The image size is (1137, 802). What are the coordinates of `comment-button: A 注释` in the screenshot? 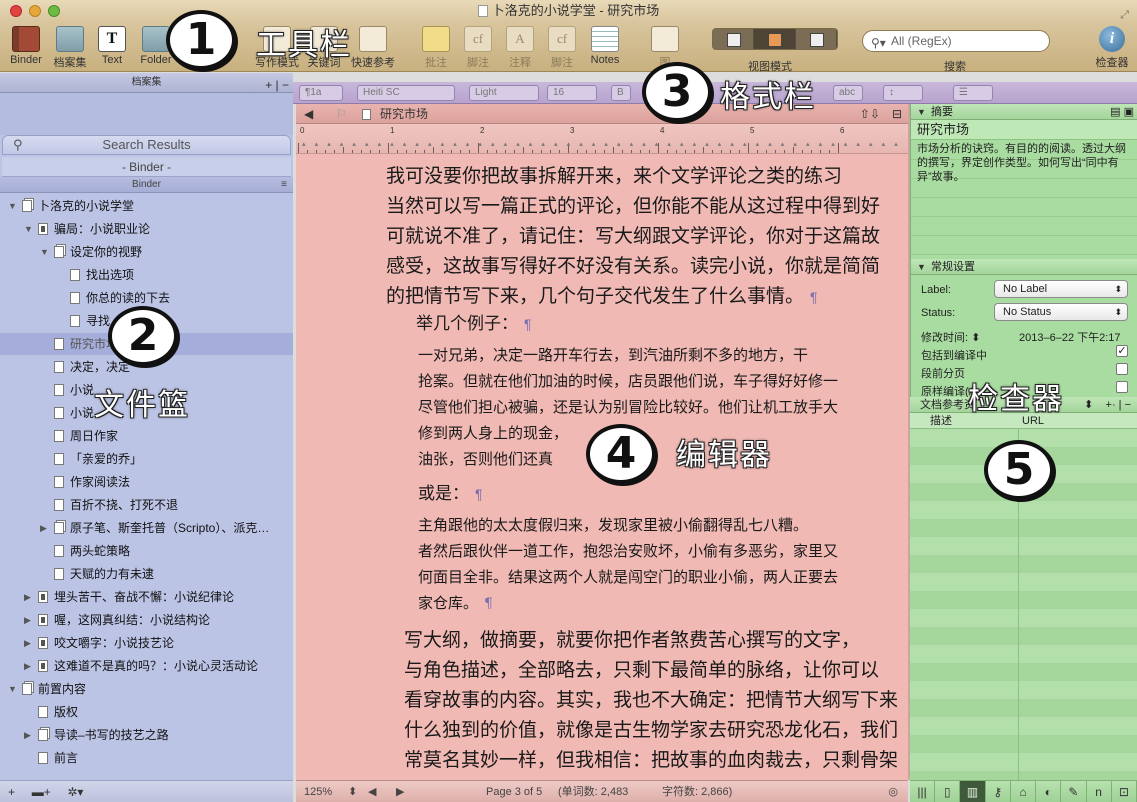 It's located at (520, 48).